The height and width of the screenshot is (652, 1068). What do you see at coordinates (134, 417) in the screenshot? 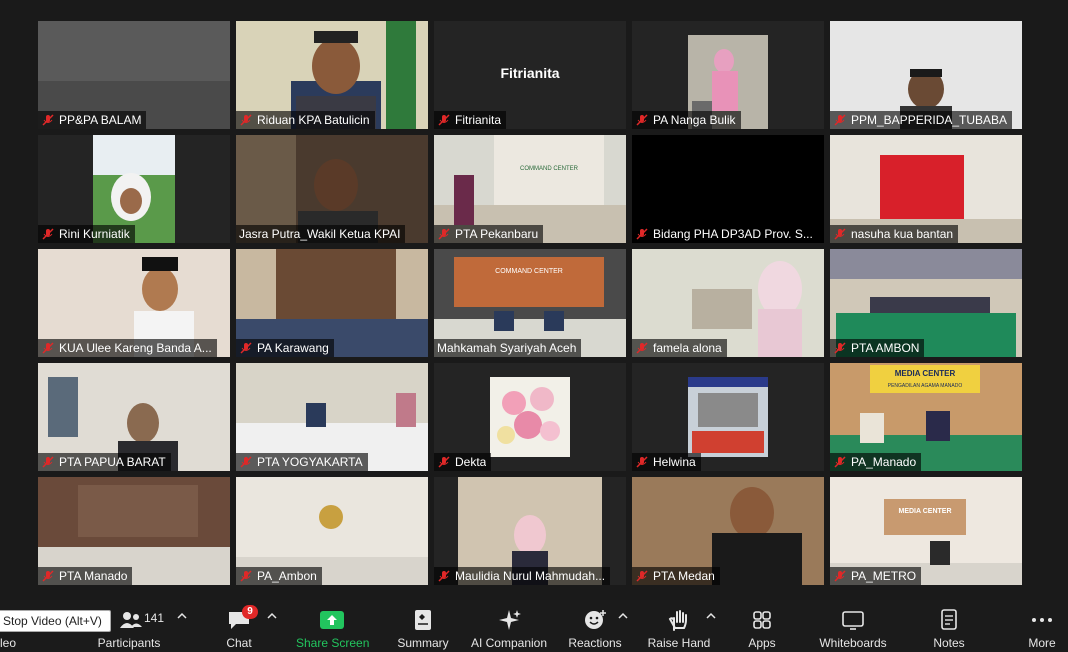
I see `video-tile: PTA PAPUA BARAT` at bounding box center [134, 417].